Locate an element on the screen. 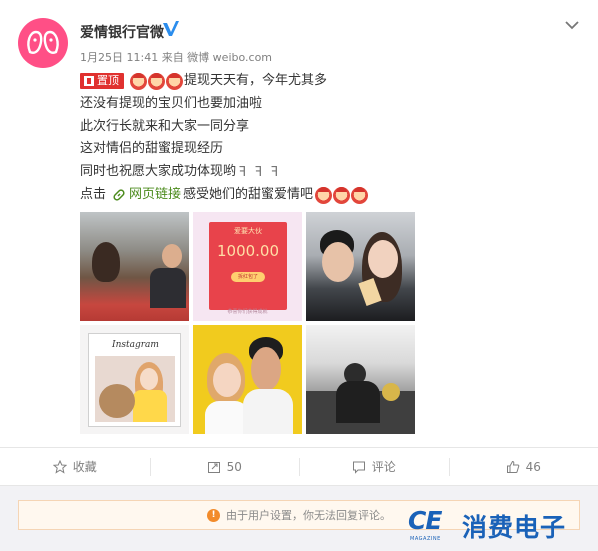  warning-icon: ! is located at coordinates (213, 515).